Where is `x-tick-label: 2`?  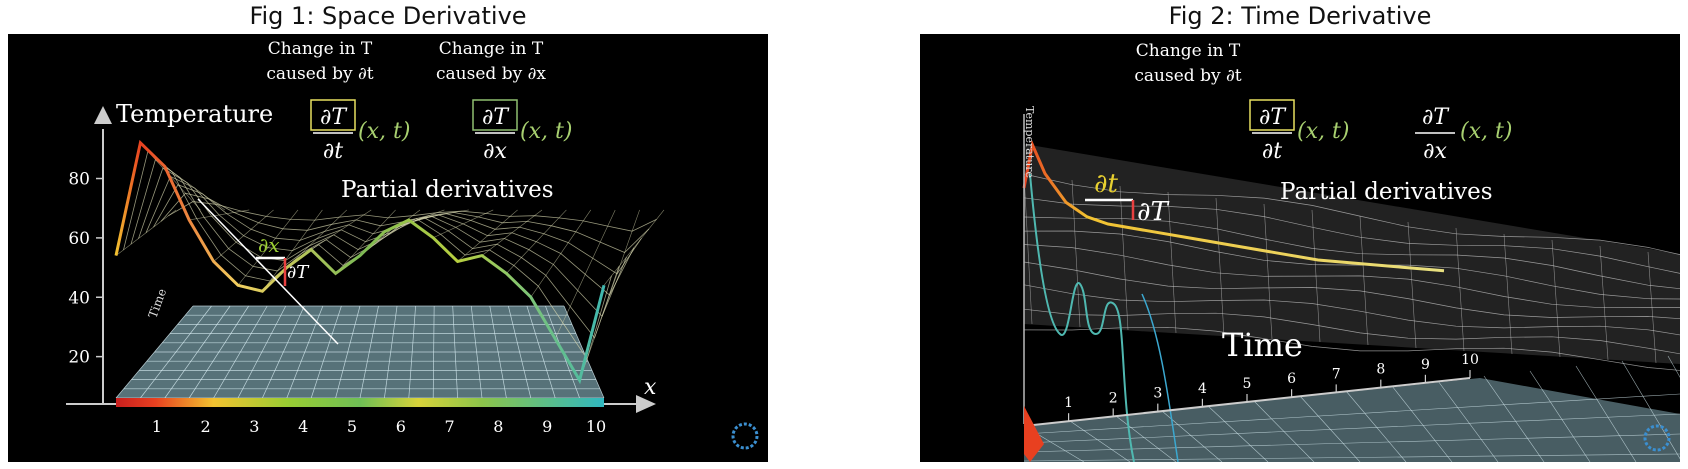
x-tick-label: 2 is located at coordinates (206, 426).